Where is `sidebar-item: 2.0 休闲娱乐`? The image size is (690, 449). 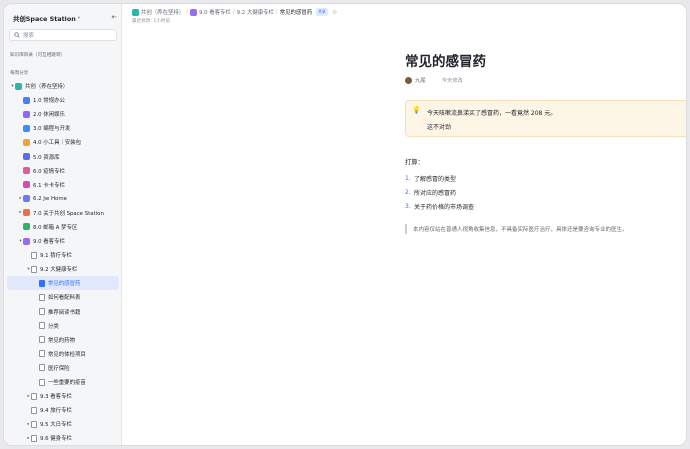
sidebar-item: 2.0 休闲娱乐 is located at coordinates (62, 114).